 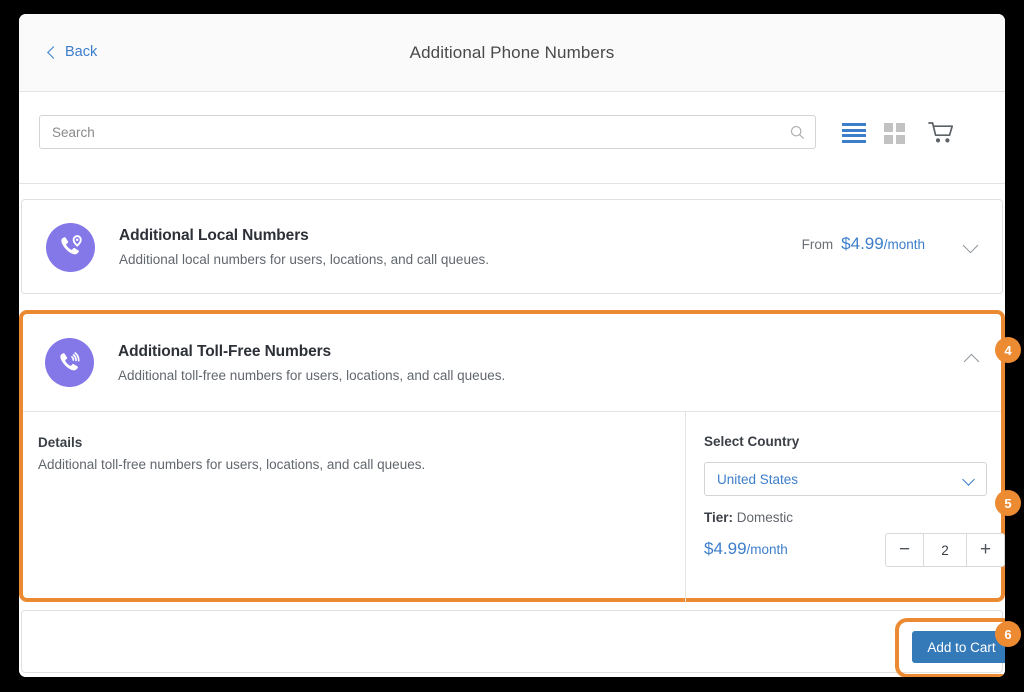 I want to click on select-country-label: Select Country, so click(x=752, y=441).